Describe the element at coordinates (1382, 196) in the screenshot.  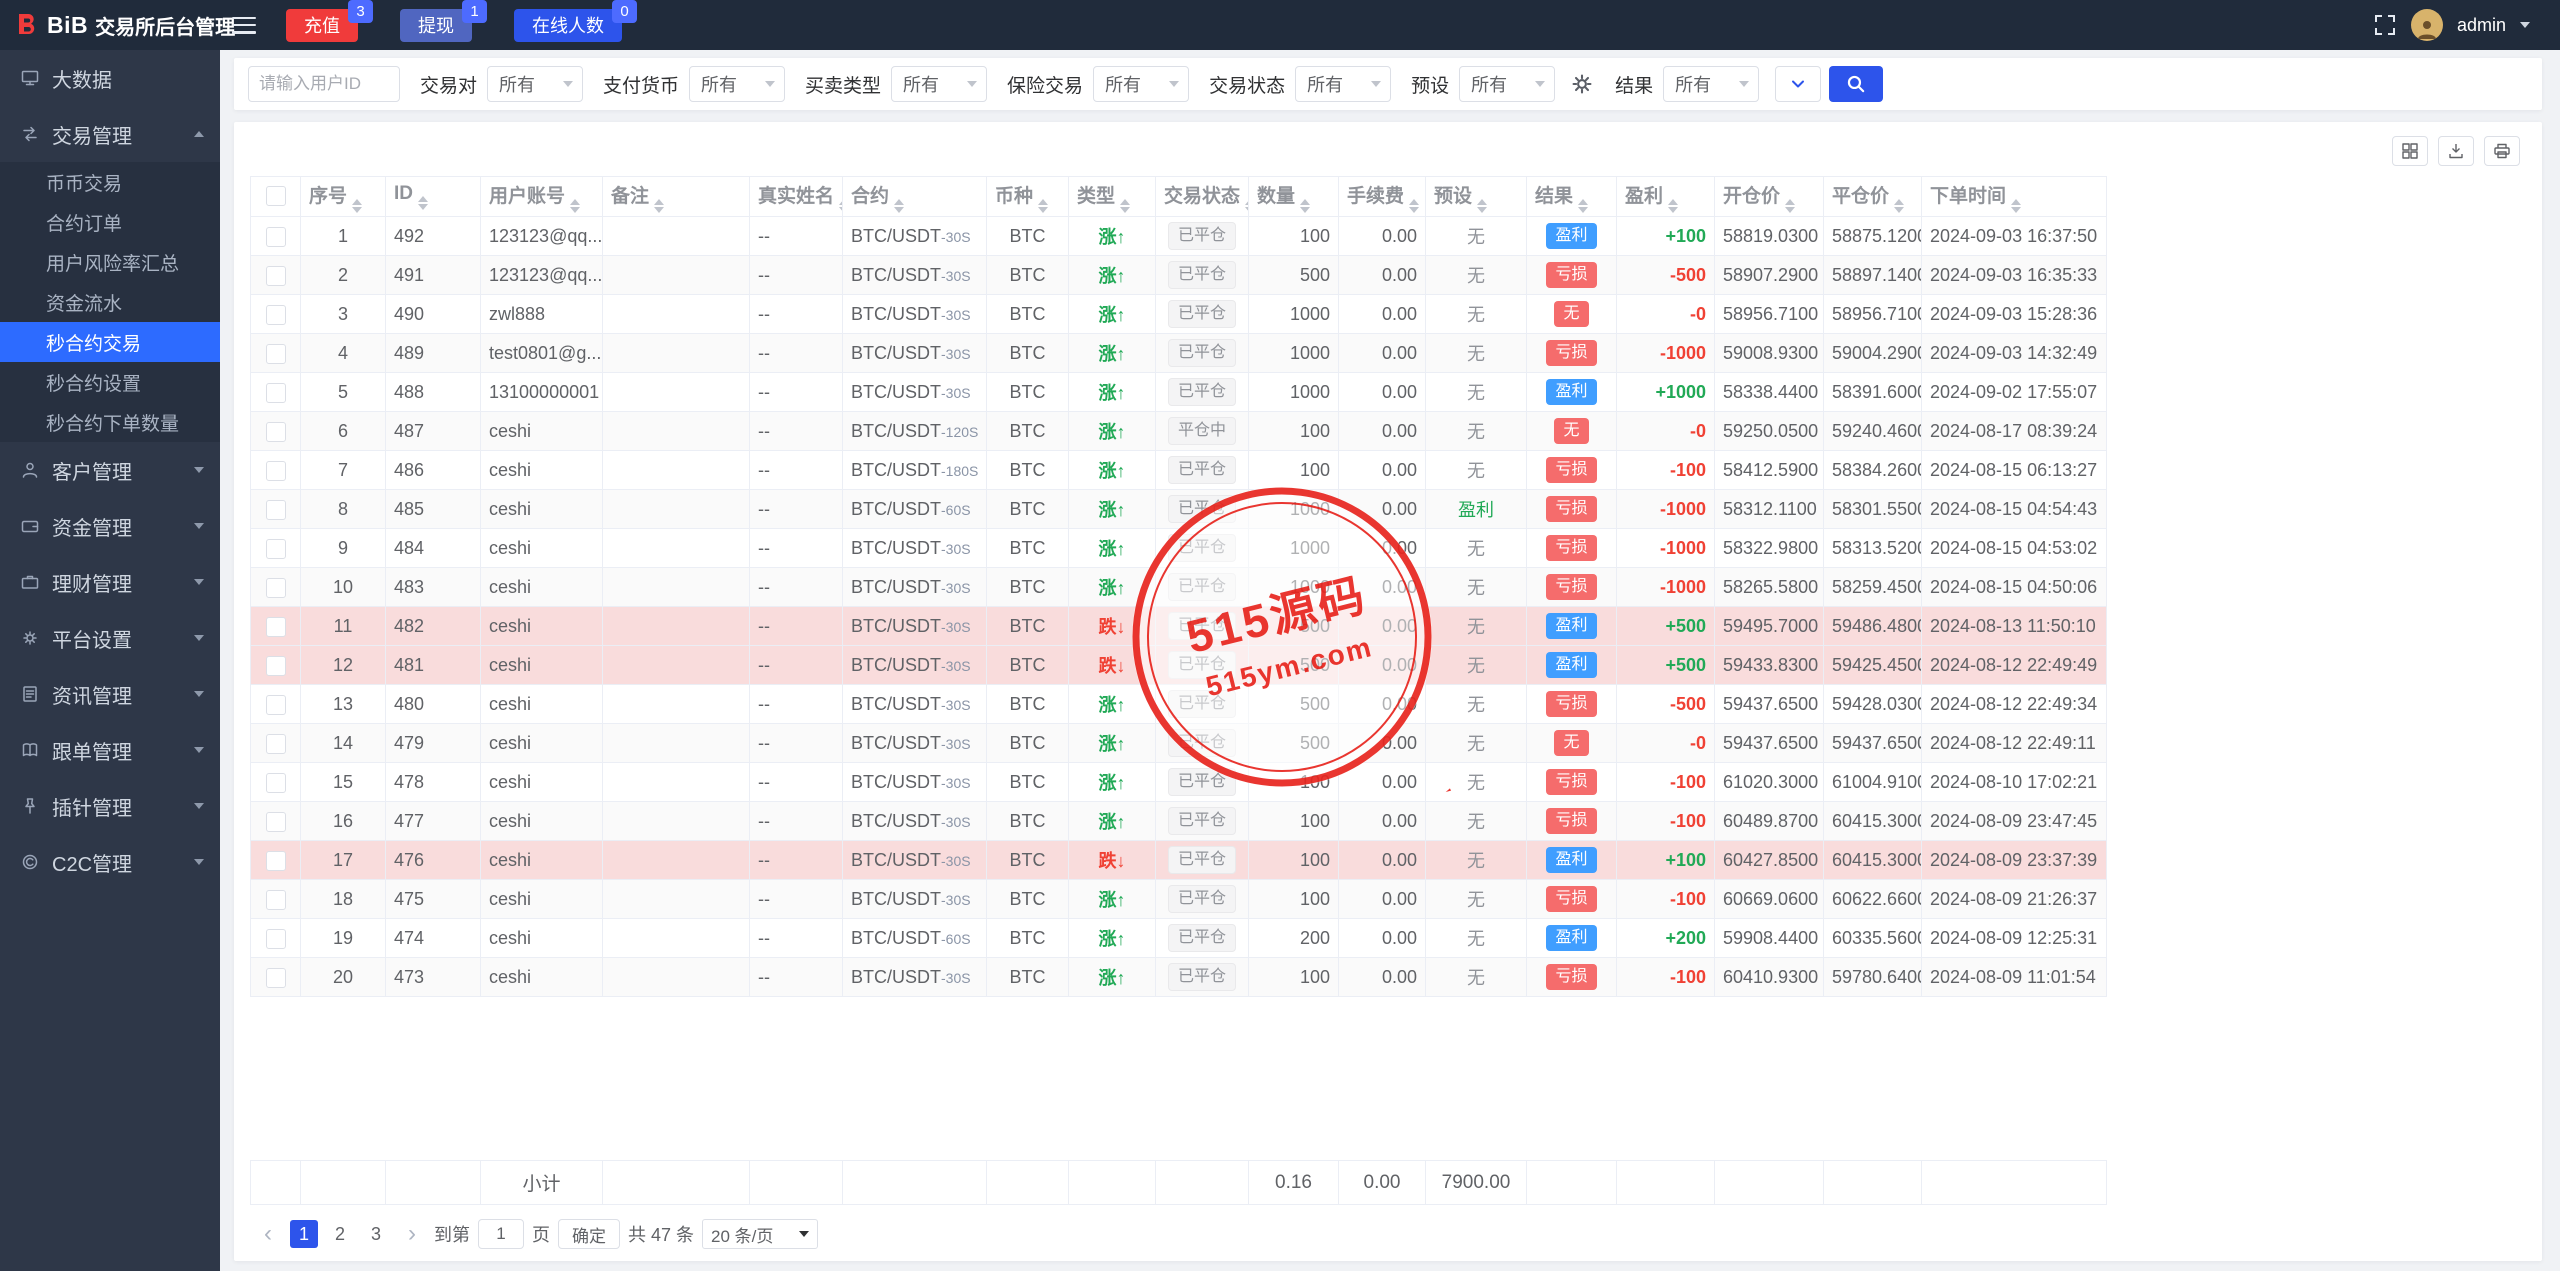
I see `column-header-fee: 手续费` at that location.